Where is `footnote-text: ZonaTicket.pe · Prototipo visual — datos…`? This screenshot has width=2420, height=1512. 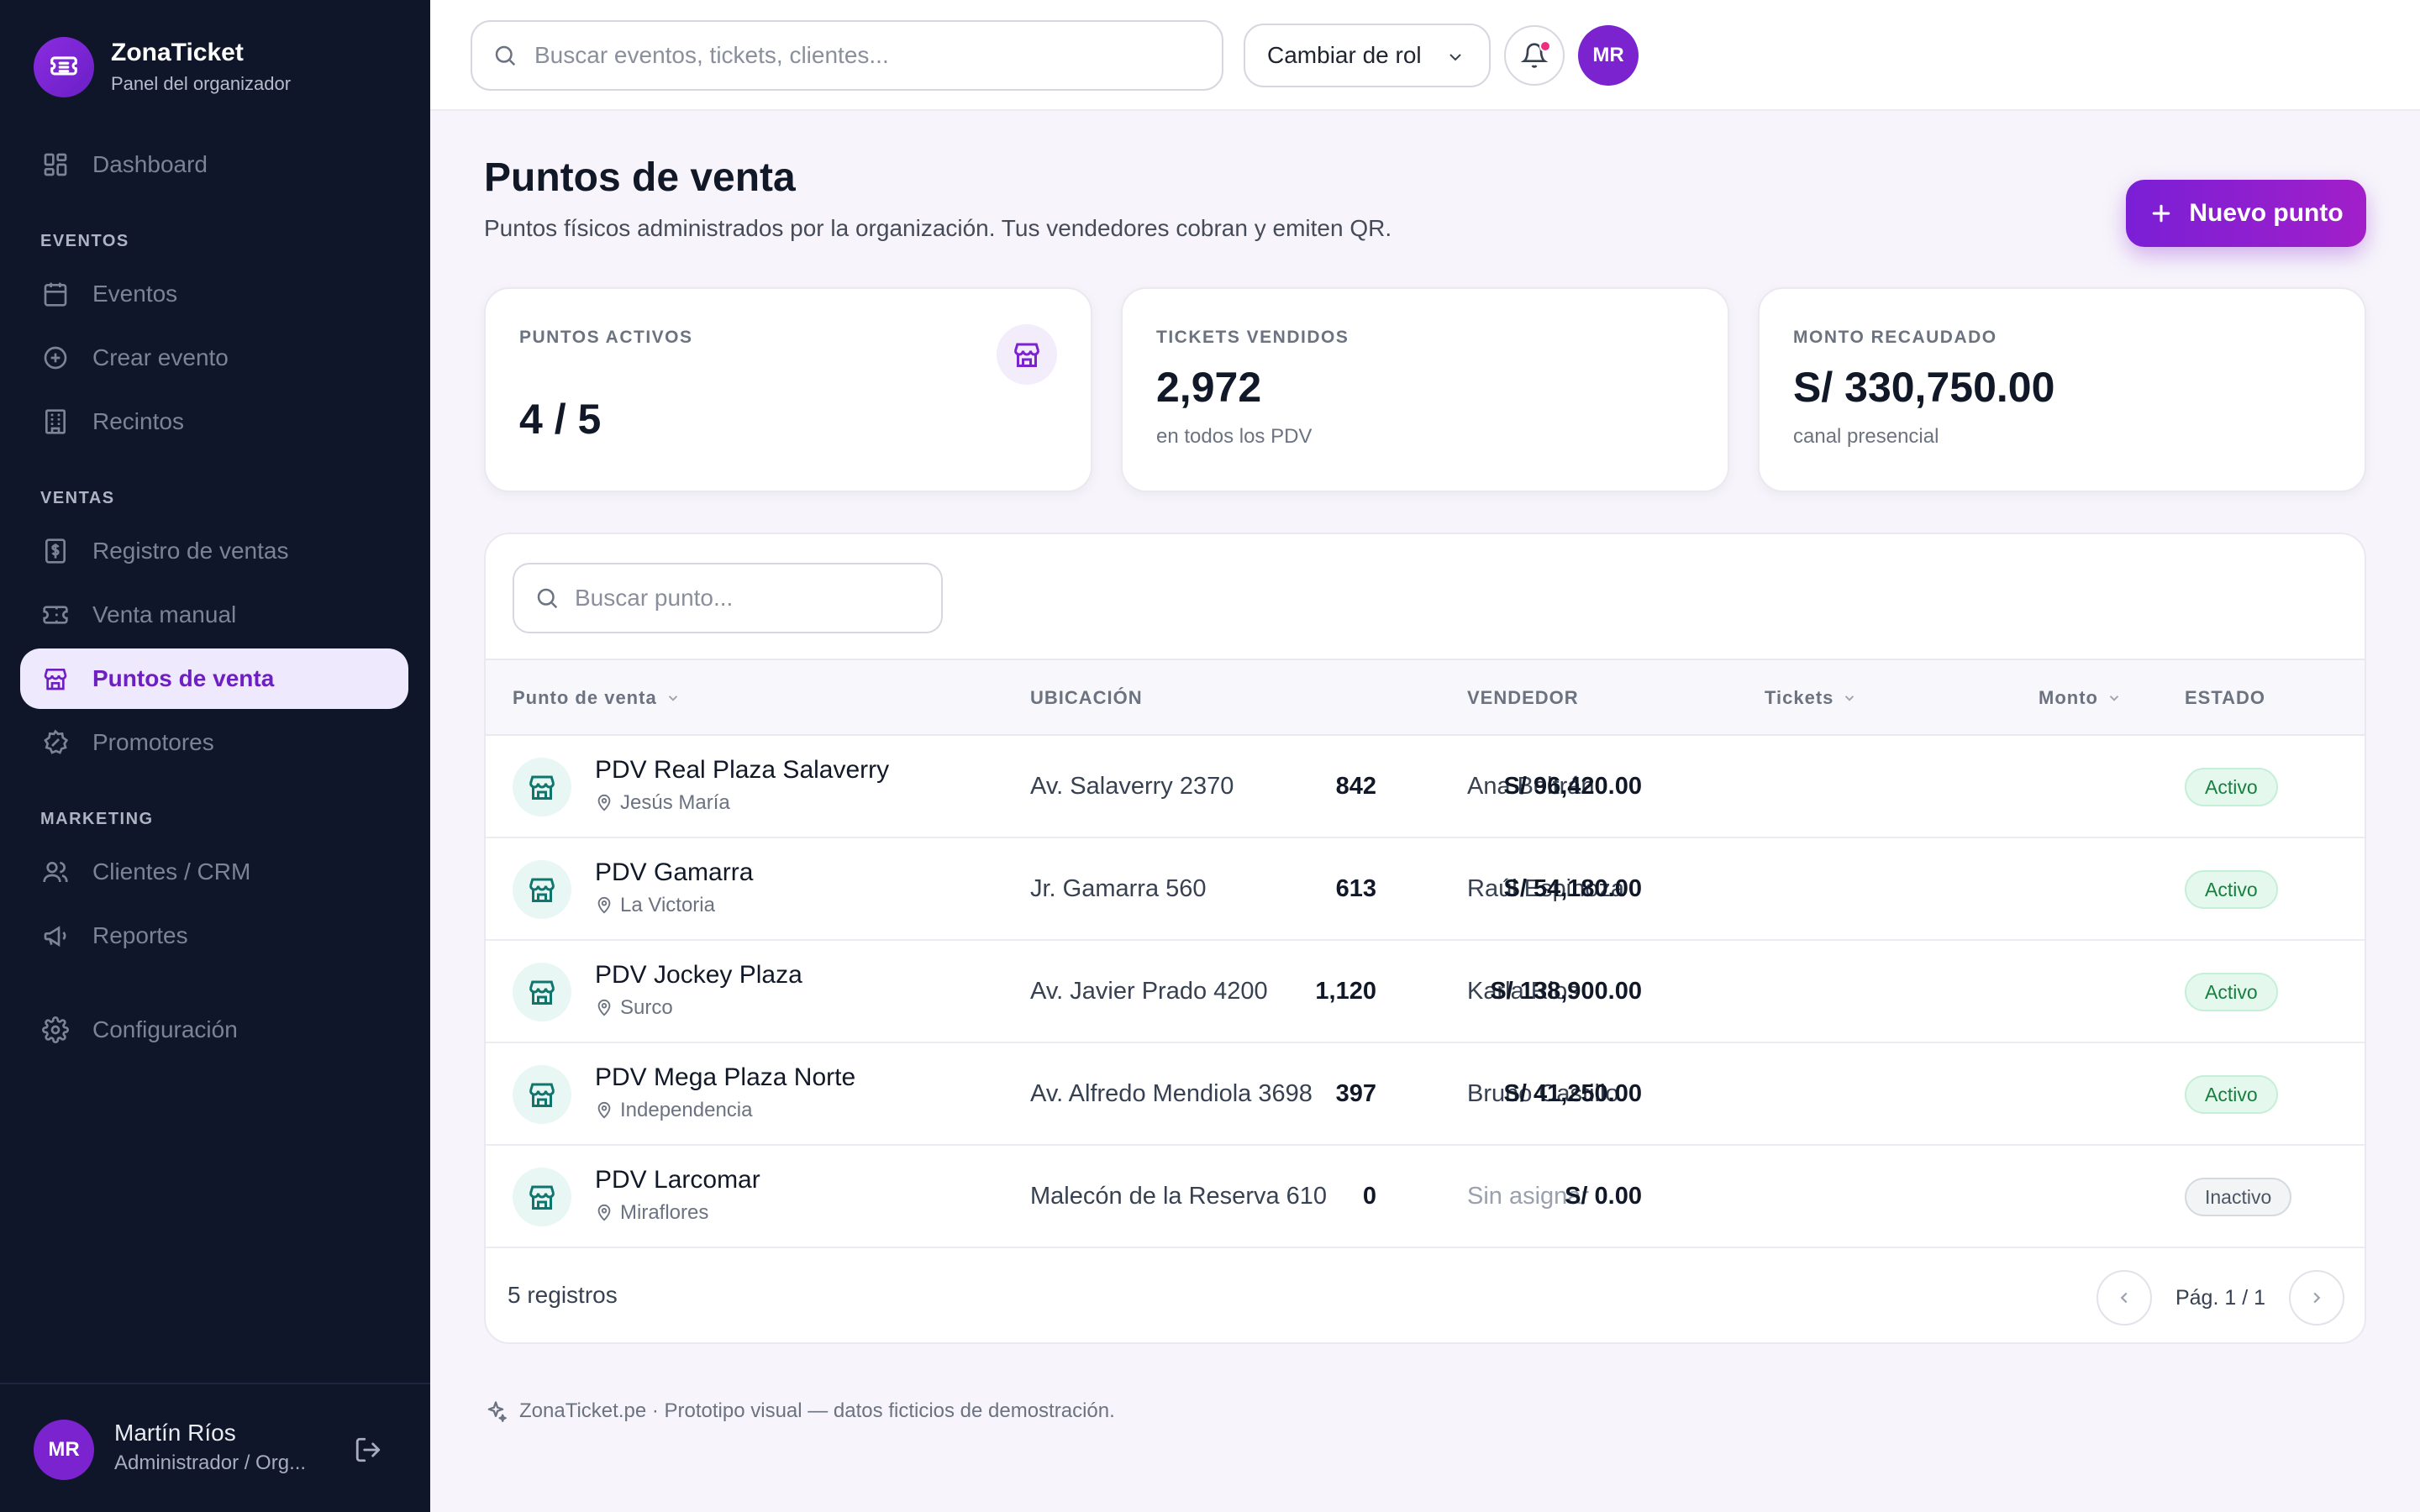 footnote-text: ZonaTicket.pe · Prototipo visual — datos… is located at coordinates (817, 1410).